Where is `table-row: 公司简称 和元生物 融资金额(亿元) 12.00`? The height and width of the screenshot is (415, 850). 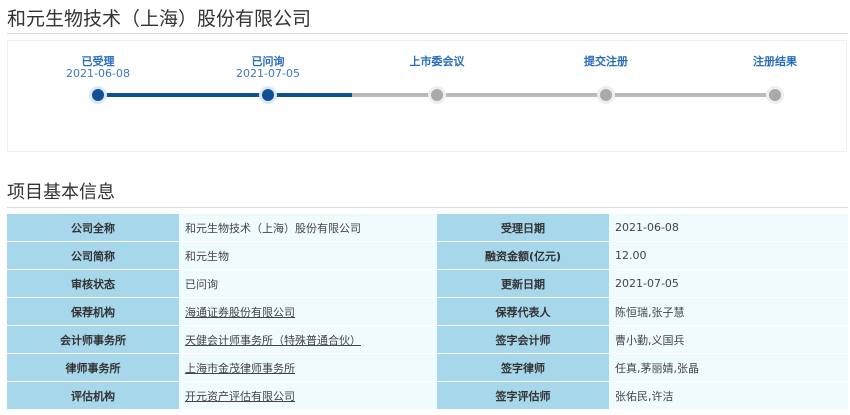 table-row: 公司简称 和元生物 融资金额(亿元) 12.00 is located at coordinates (427, 255).